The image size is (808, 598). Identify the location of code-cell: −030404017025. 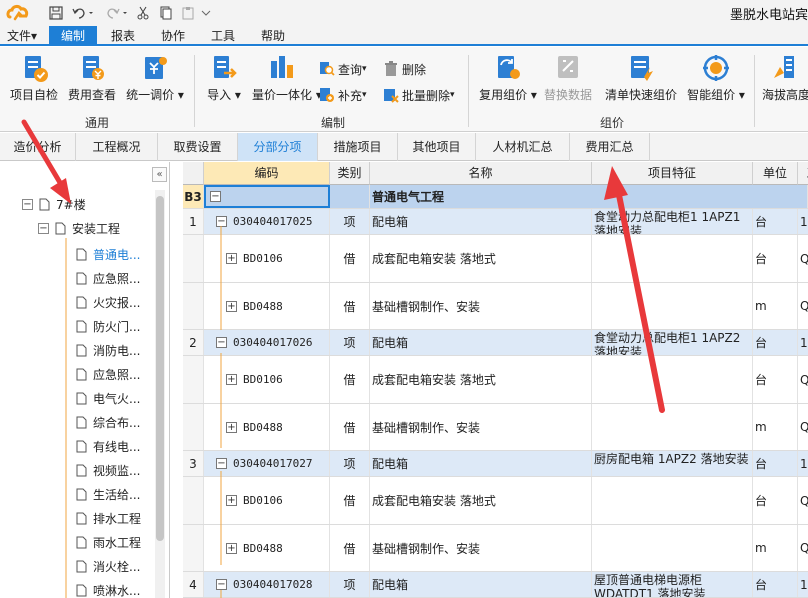
(267, 221).